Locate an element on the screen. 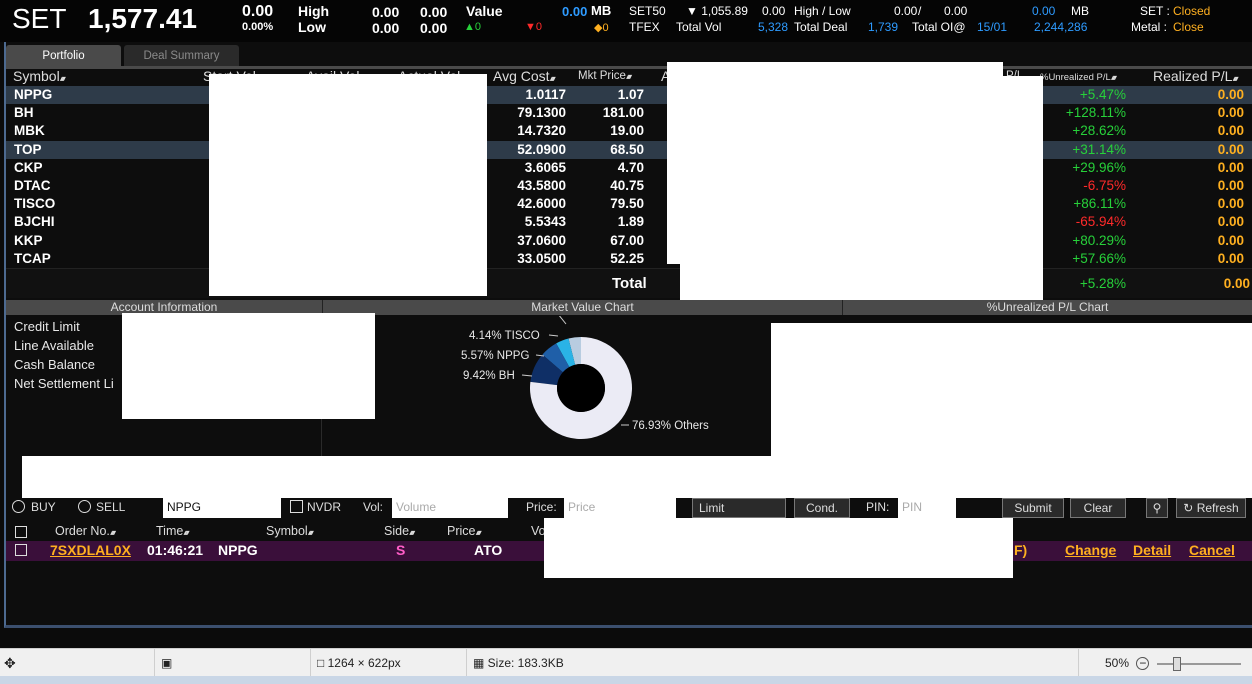  volume-input: Volume is located at coordinates (450, 508).